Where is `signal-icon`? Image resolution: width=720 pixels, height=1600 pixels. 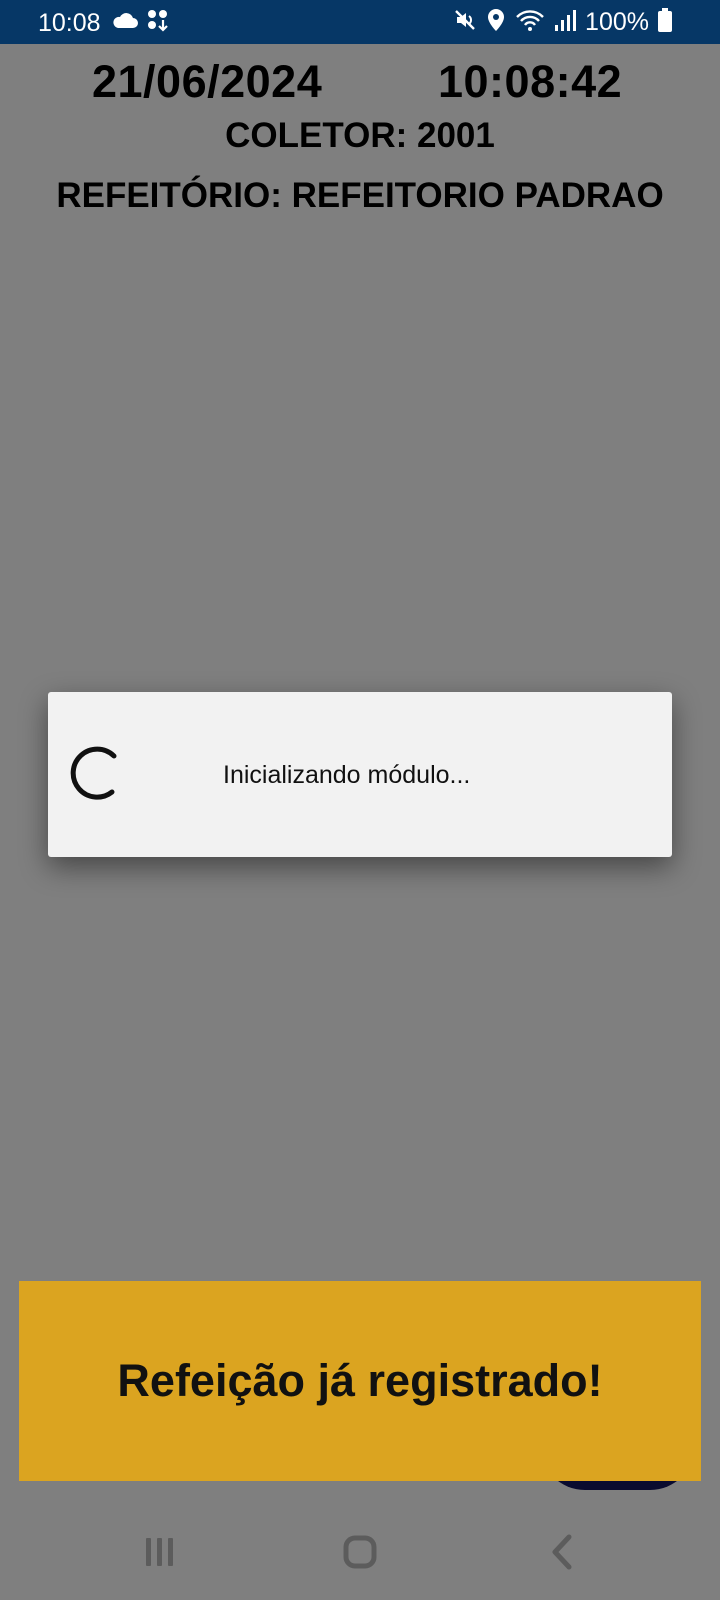
signal-icon is located at coordinates (565, 22).